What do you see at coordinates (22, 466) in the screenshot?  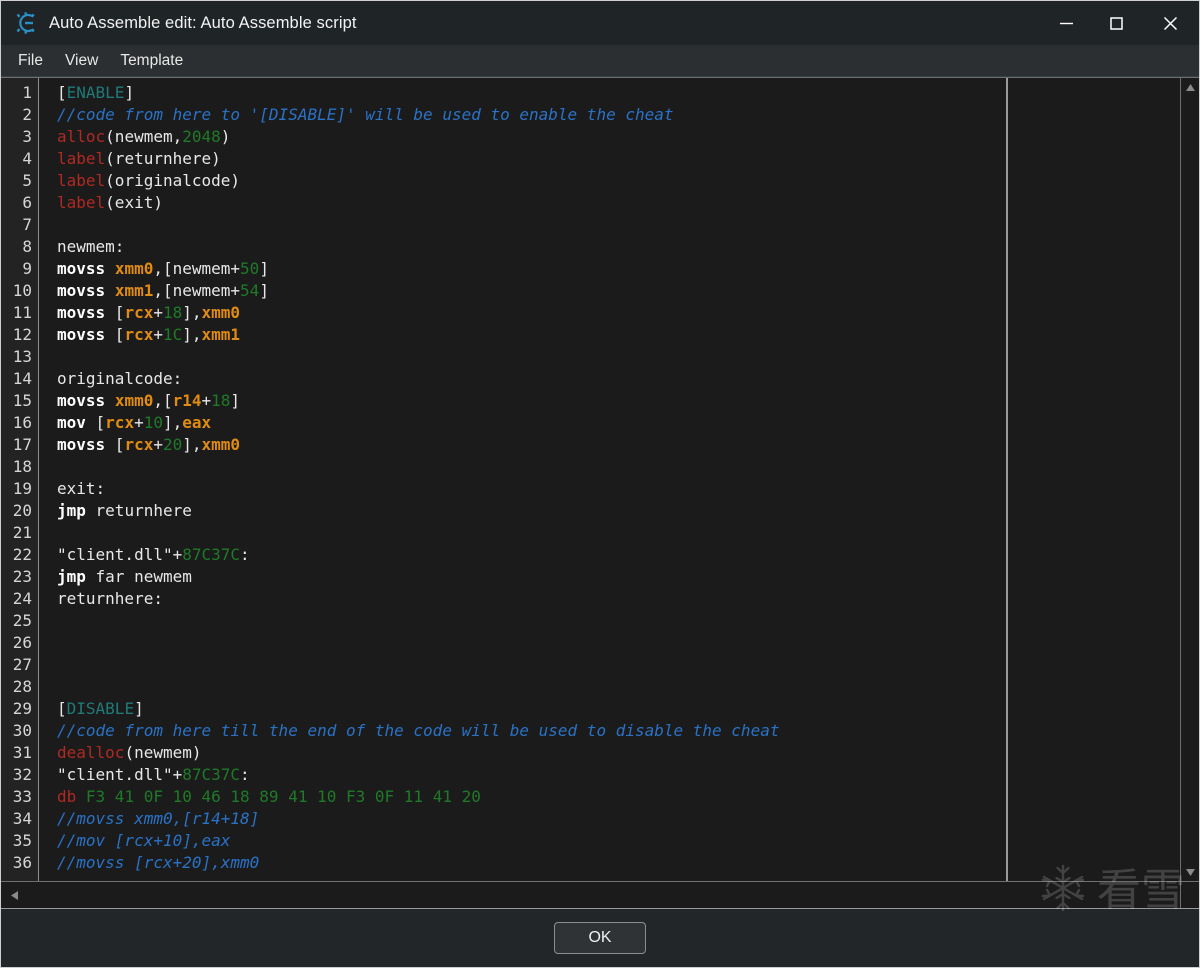 I see `line-number: 18` at bounding box center [22, 466].